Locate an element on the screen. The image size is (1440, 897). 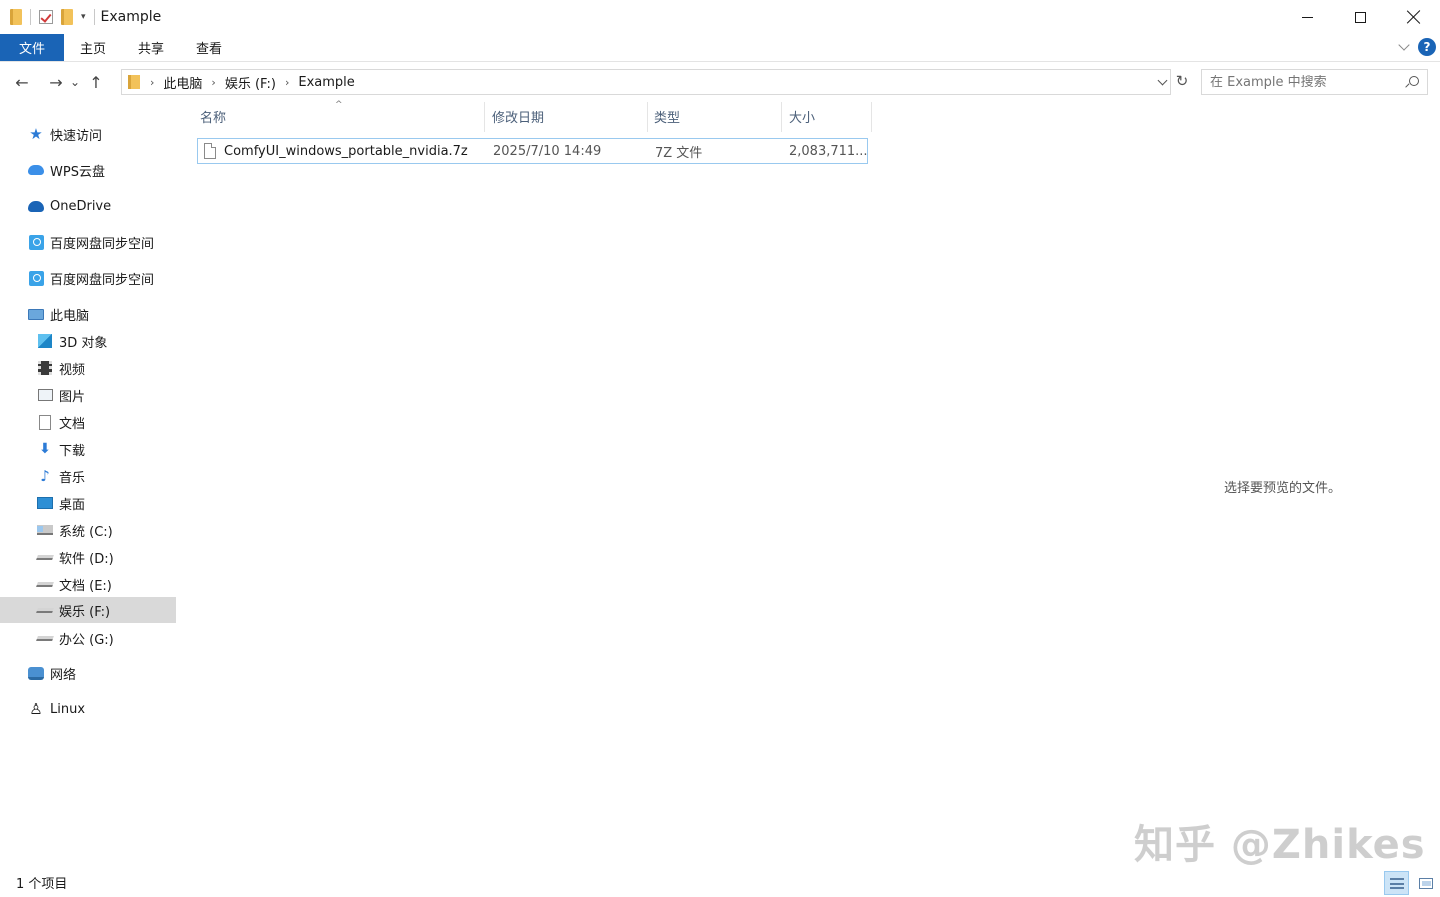
column-header-size: 大小 is located at coordinates (828, 116).